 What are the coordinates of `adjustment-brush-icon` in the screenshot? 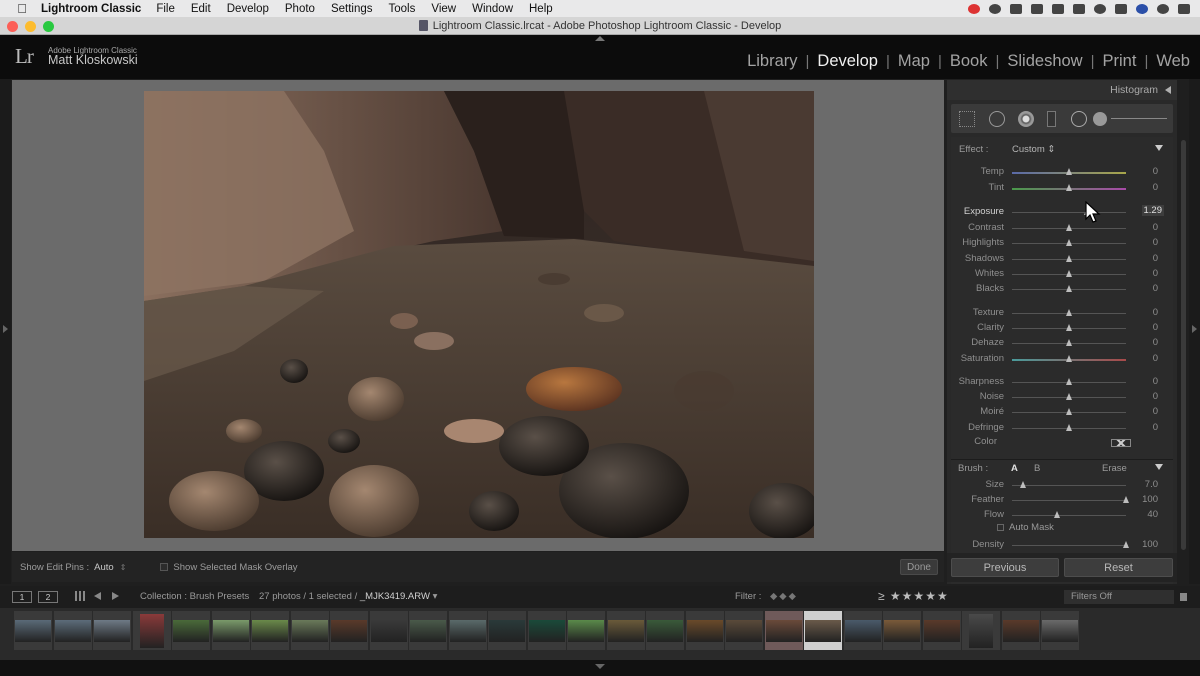 It's located at (1100, 119).